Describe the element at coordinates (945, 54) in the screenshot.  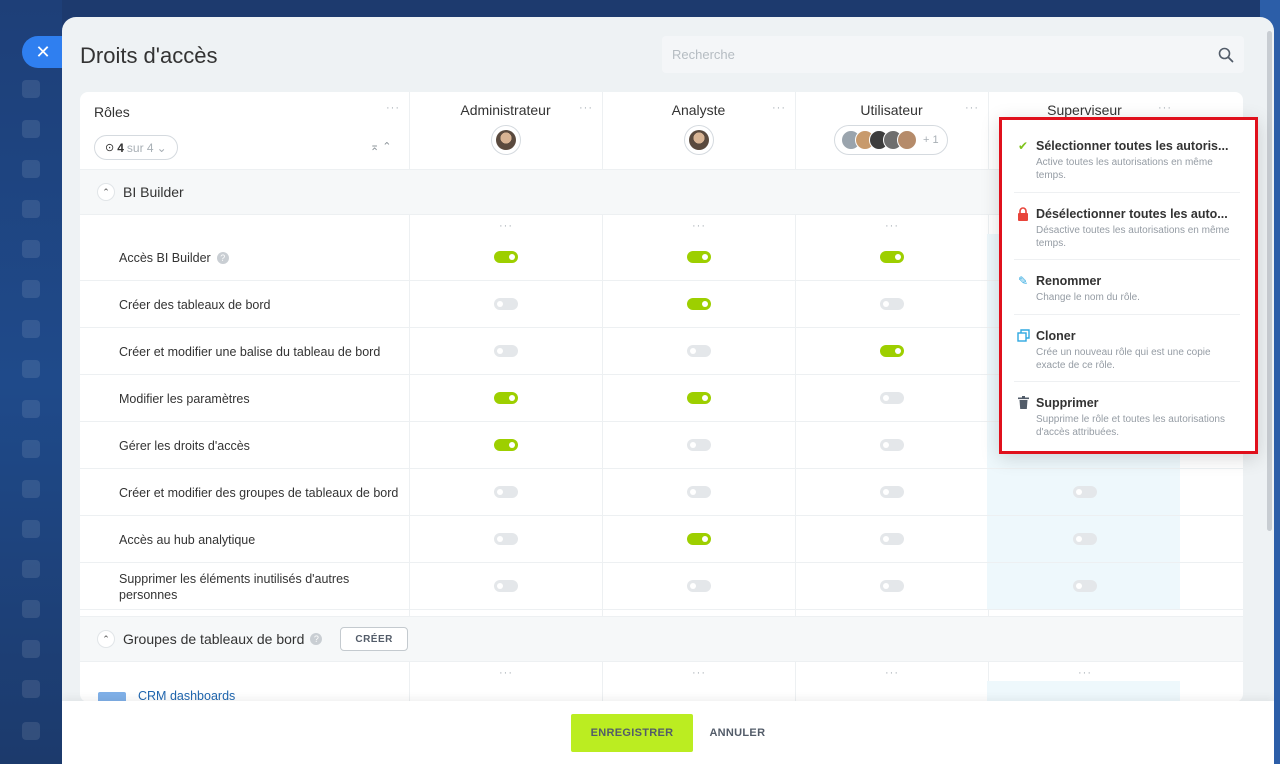
I see `search-input` at that location.